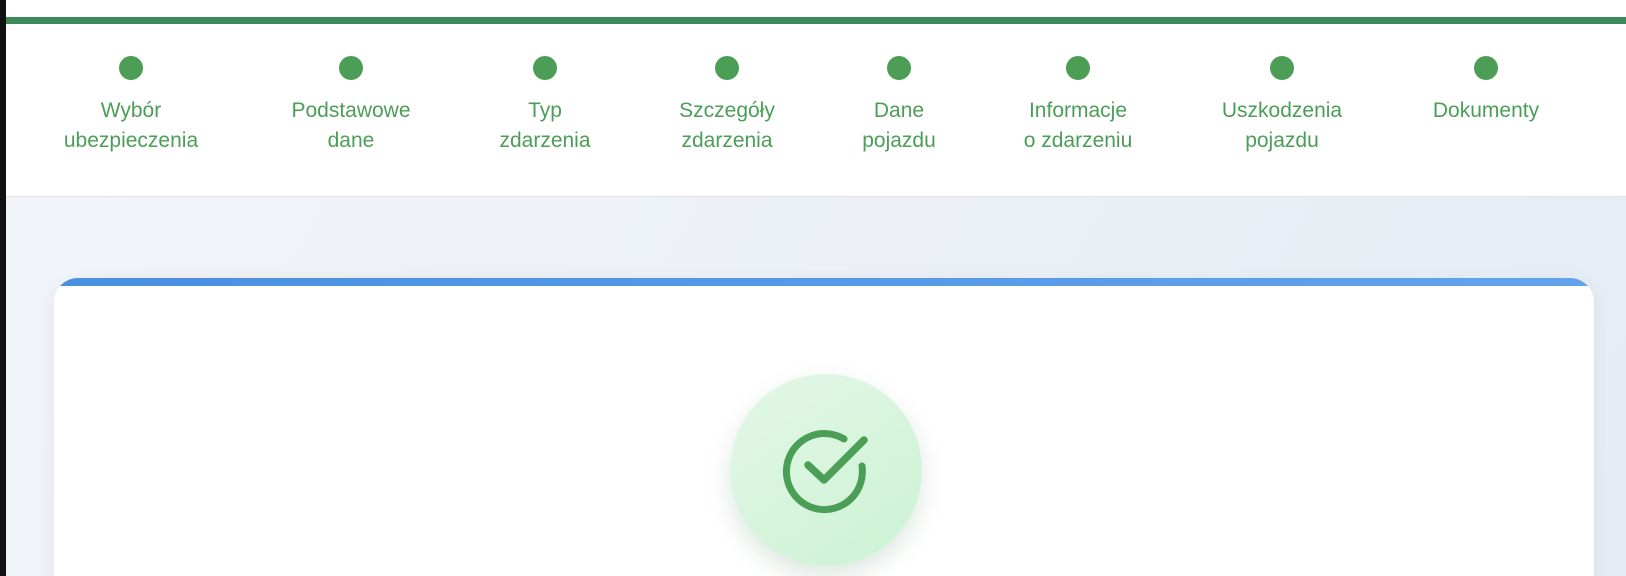 Image resolution: width=1626 pixels, height=576 pixels. Describe the element at coordinates (727, 125) in the screenshot. I see `step-label: Szczegóły zdarzenia` at that location.